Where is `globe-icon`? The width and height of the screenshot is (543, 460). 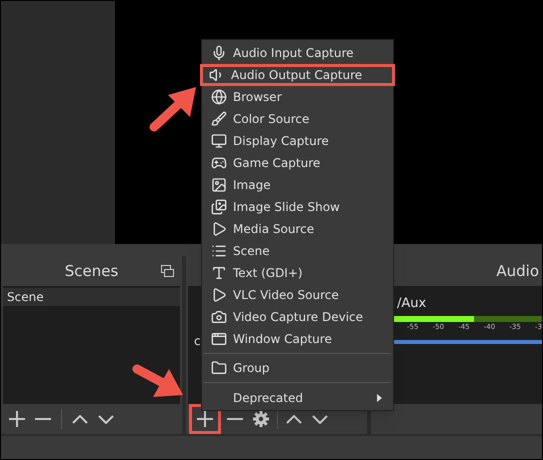
globe-icon is located at coordinates (219, 97).